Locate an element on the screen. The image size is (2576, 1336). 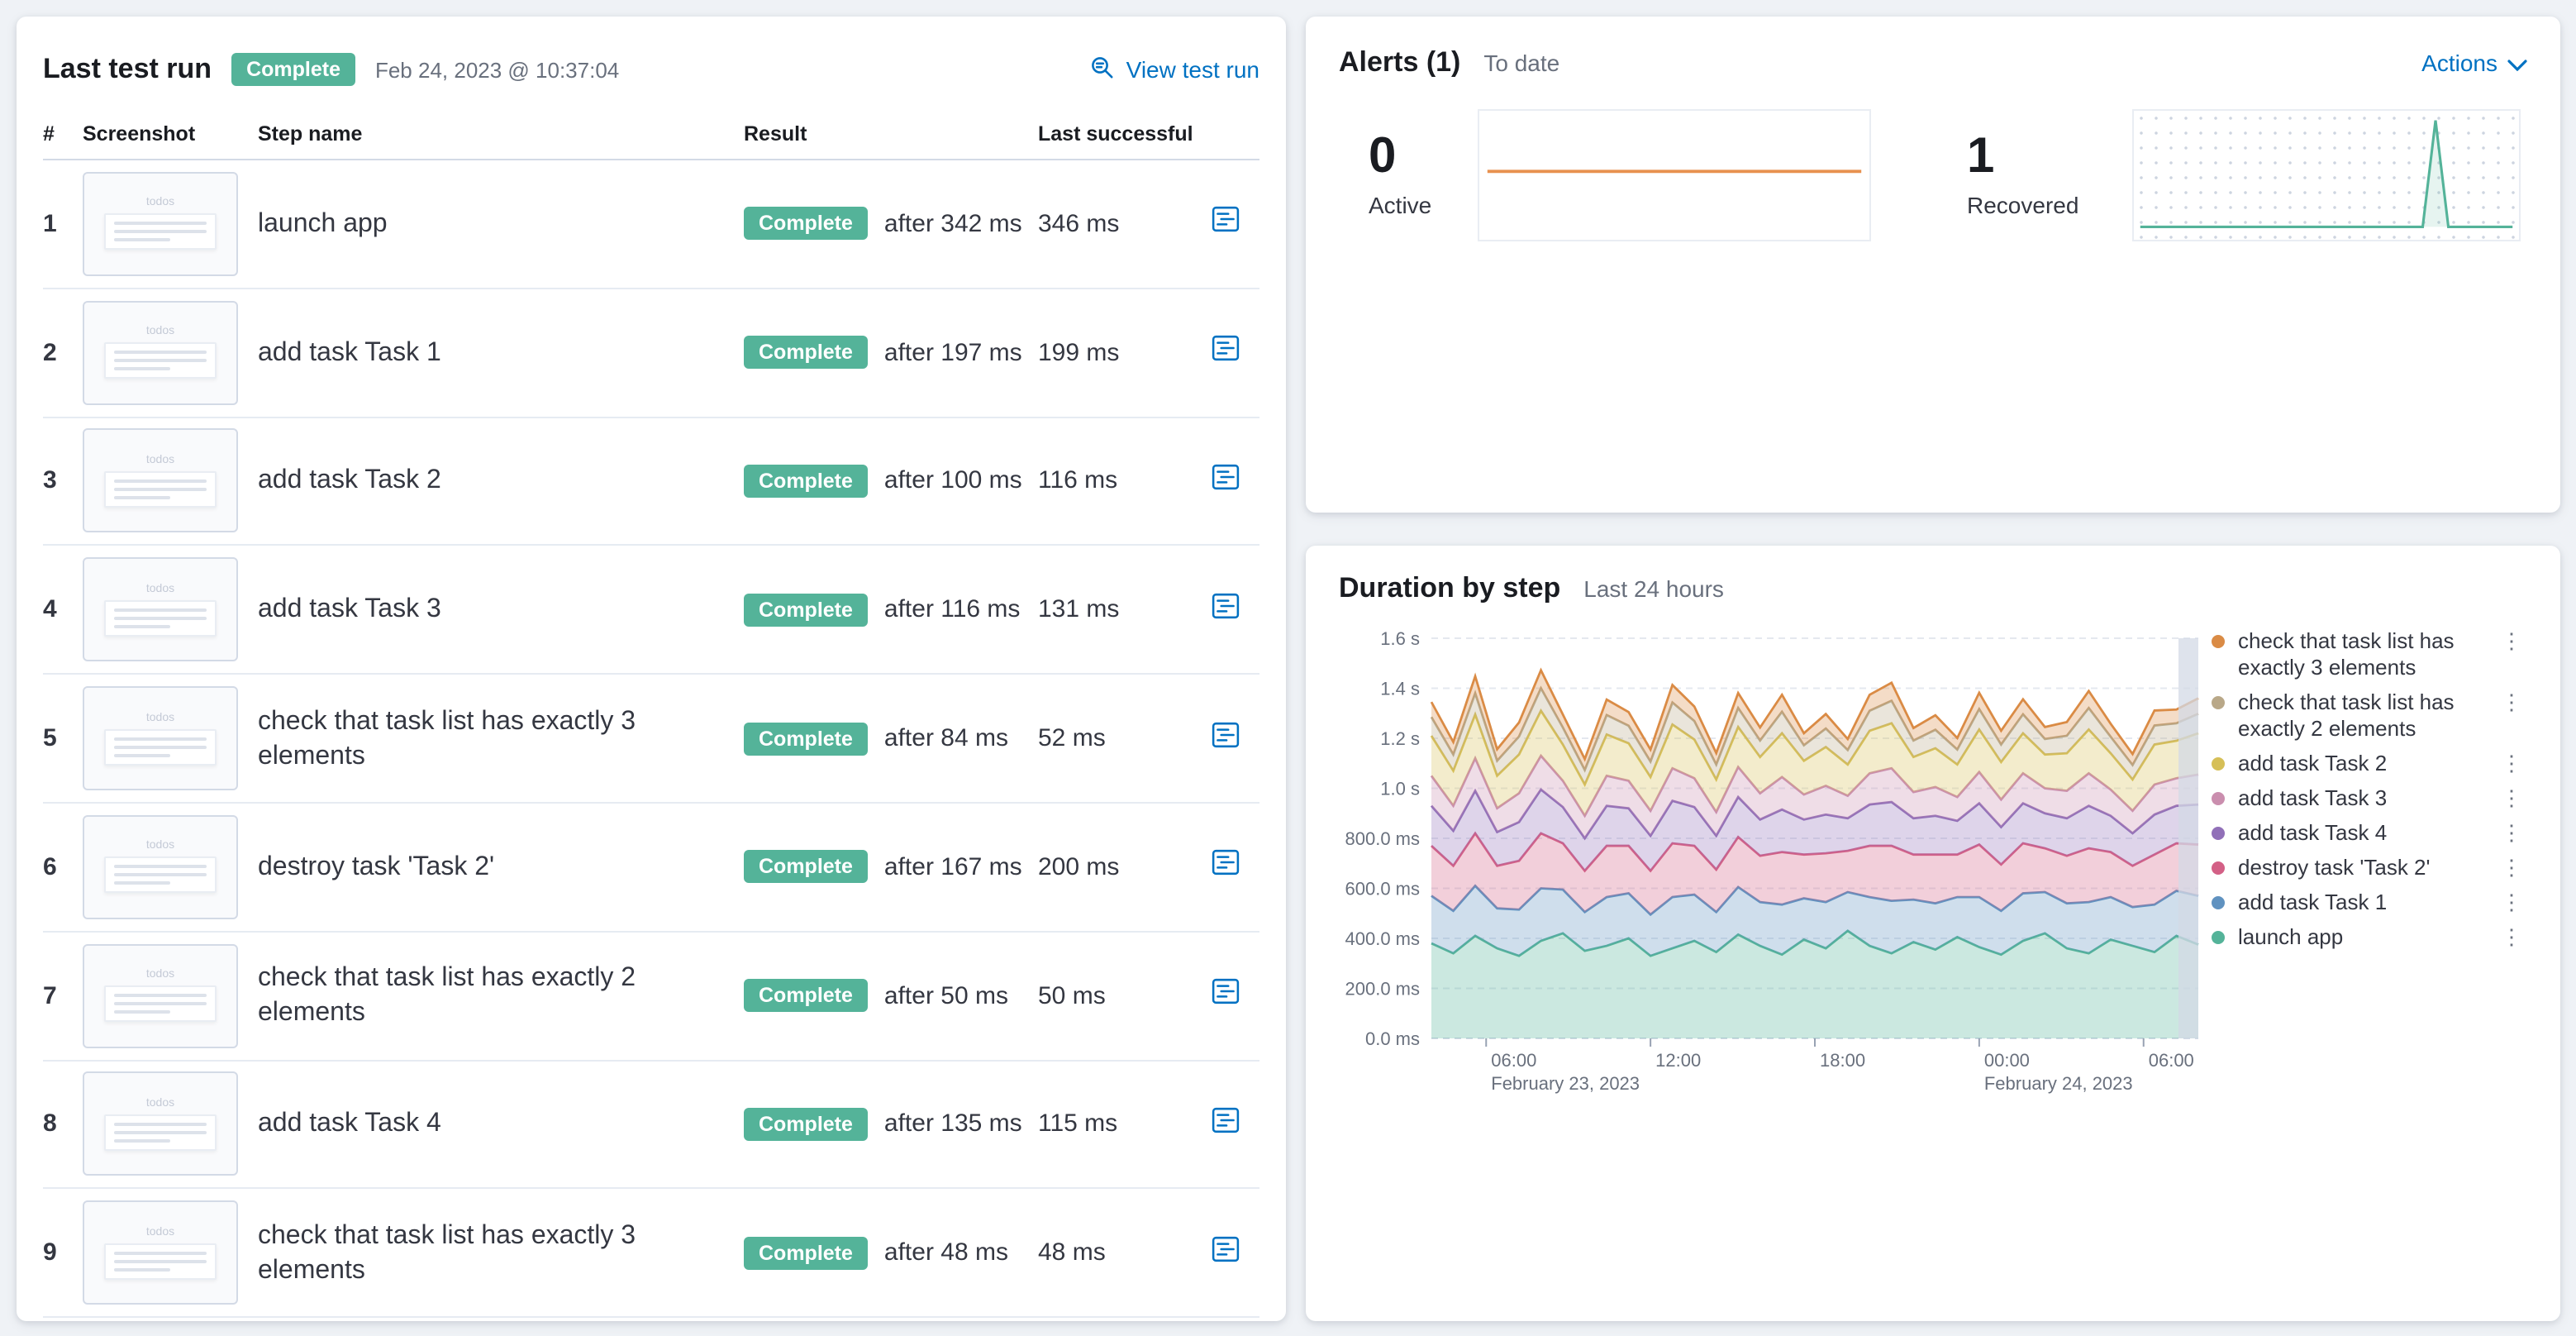
svg-text: 12:00 is located at coordinates (1678, 1060).